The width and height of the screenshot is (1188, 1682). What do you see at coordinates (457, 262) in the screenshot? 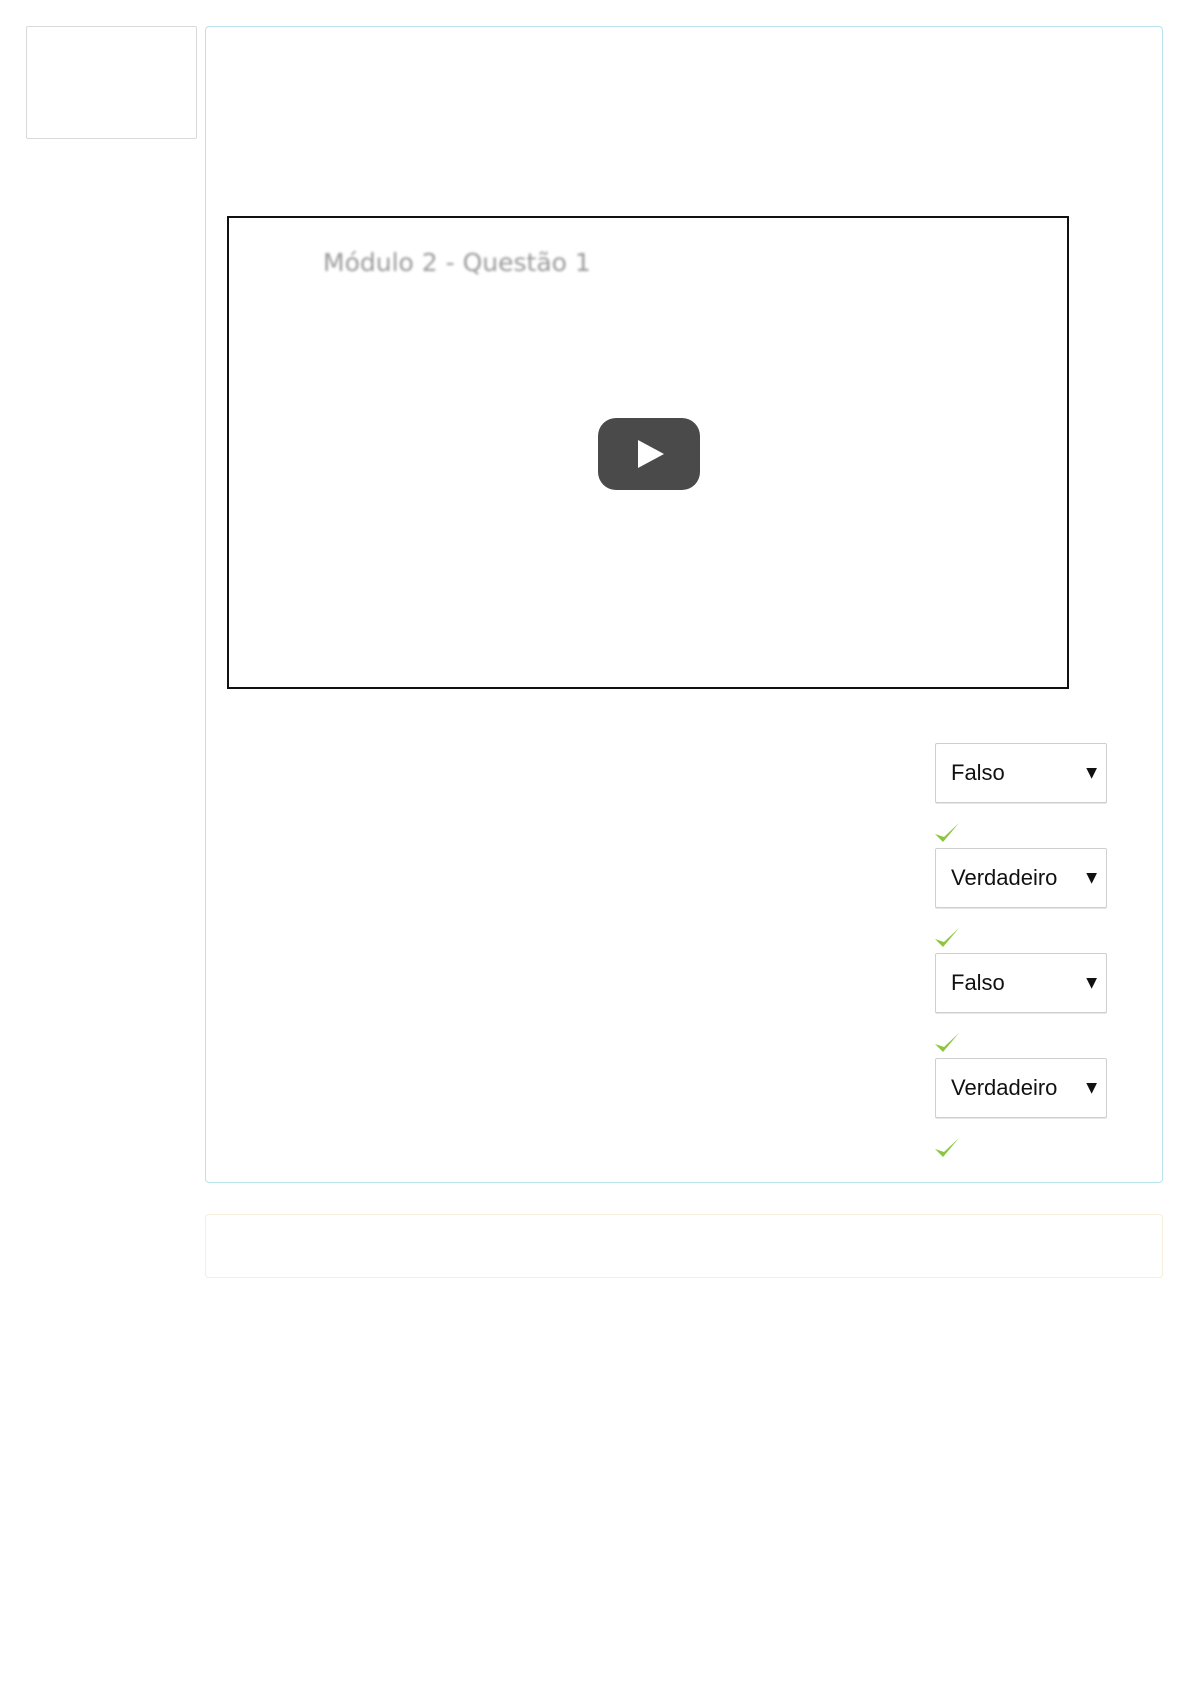
I see `video-title: Módulo 2 - Questão 1` at bounding box center [457, 262].